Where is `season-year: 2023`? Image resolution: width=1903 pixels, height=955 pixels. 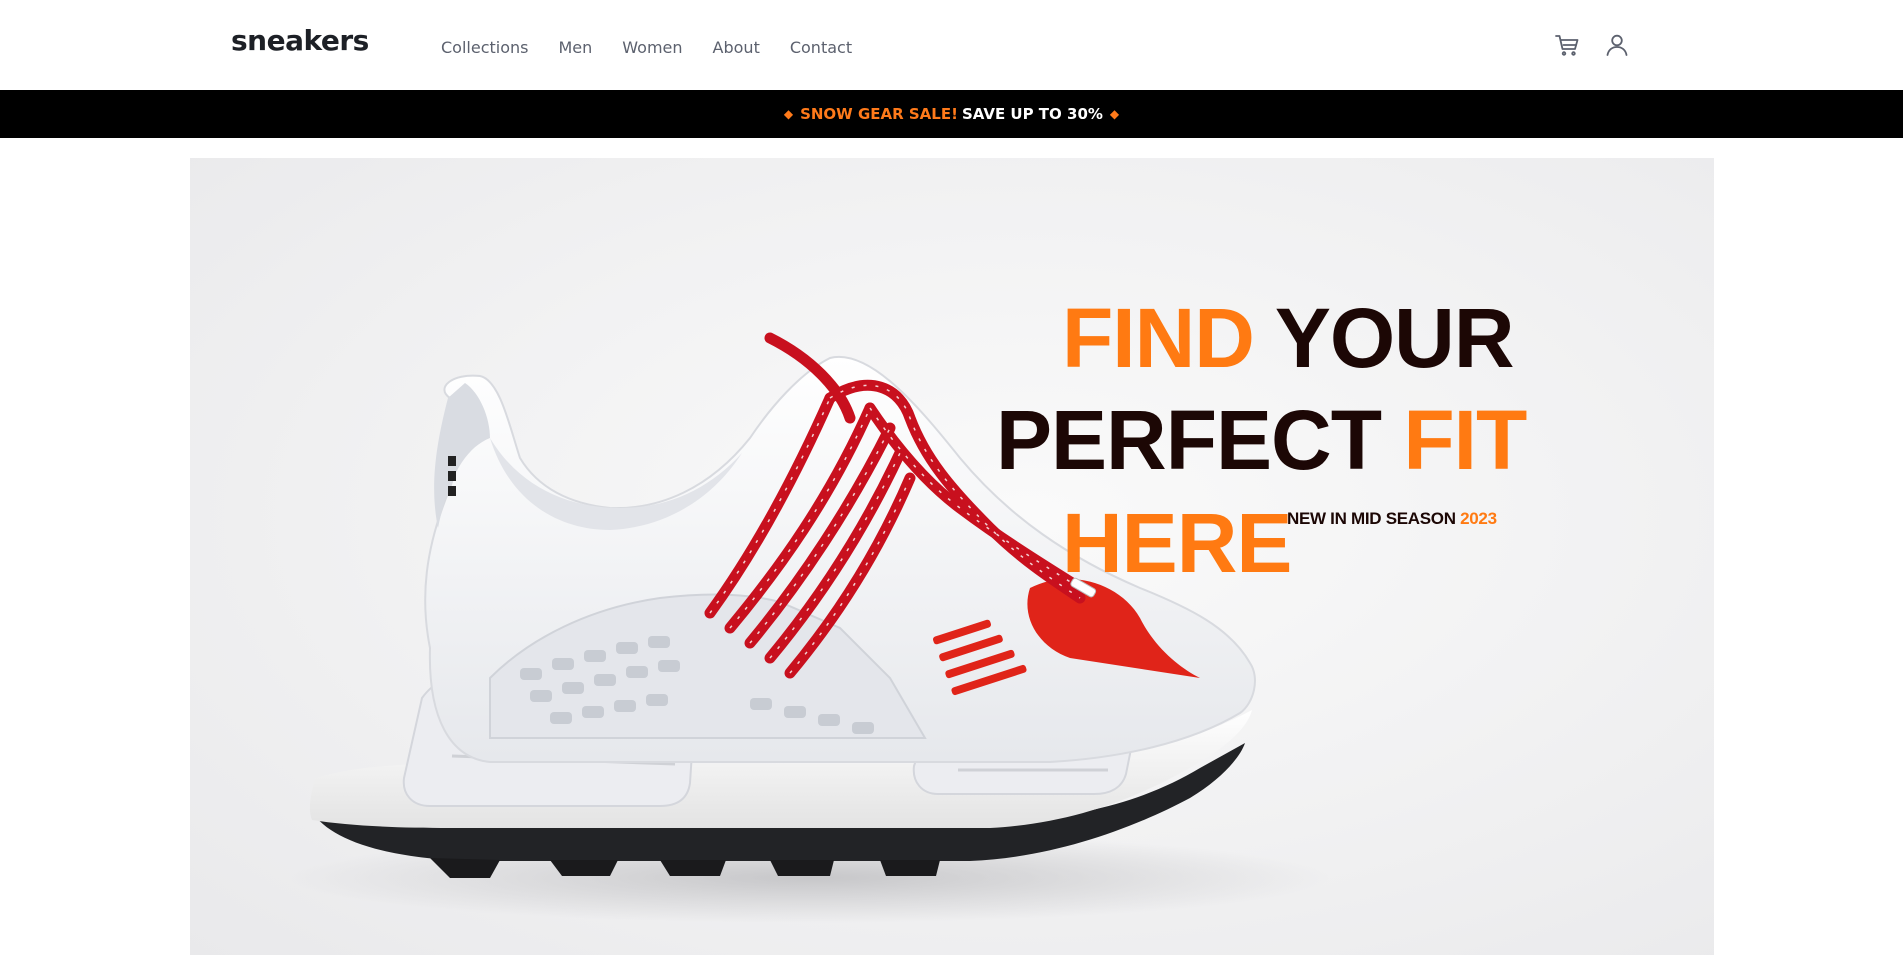 season-year: 2023 is located at coordinates (1478, 518).